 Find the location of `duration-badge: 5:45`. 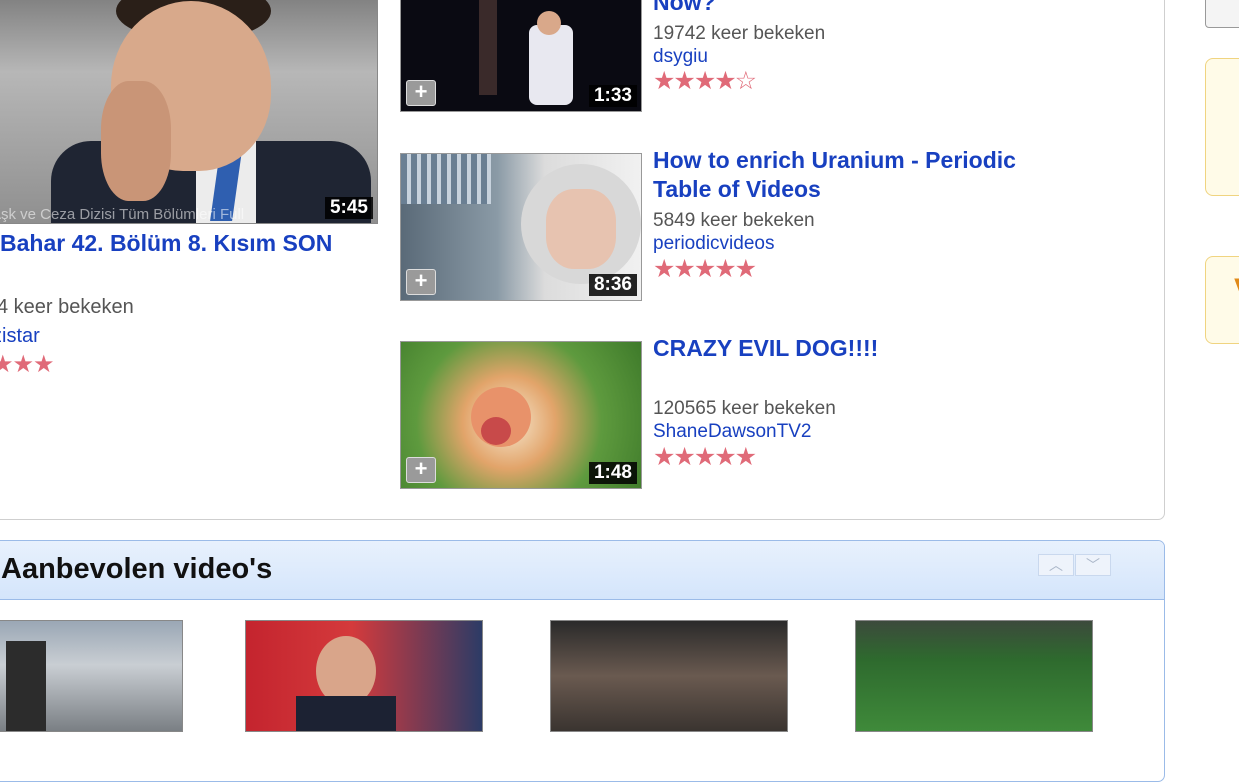

duration-badge: 5:45 is located at coordinates (348, 208).